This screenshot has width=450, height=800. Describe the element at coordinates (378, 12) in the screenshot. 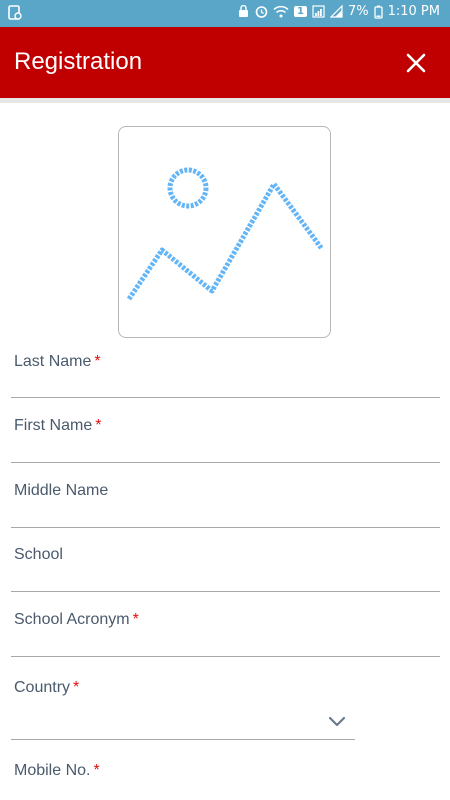

I see `battery-icon` at that location.